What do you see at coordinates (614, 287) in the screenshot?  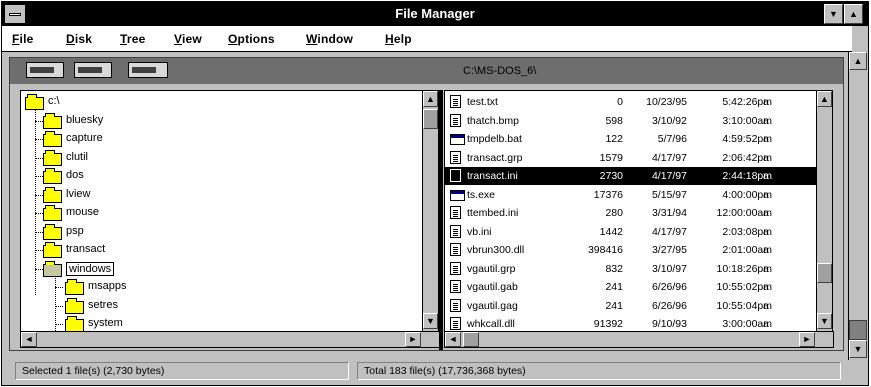 I see `file-size: 241` at bounding box center [614, 287].